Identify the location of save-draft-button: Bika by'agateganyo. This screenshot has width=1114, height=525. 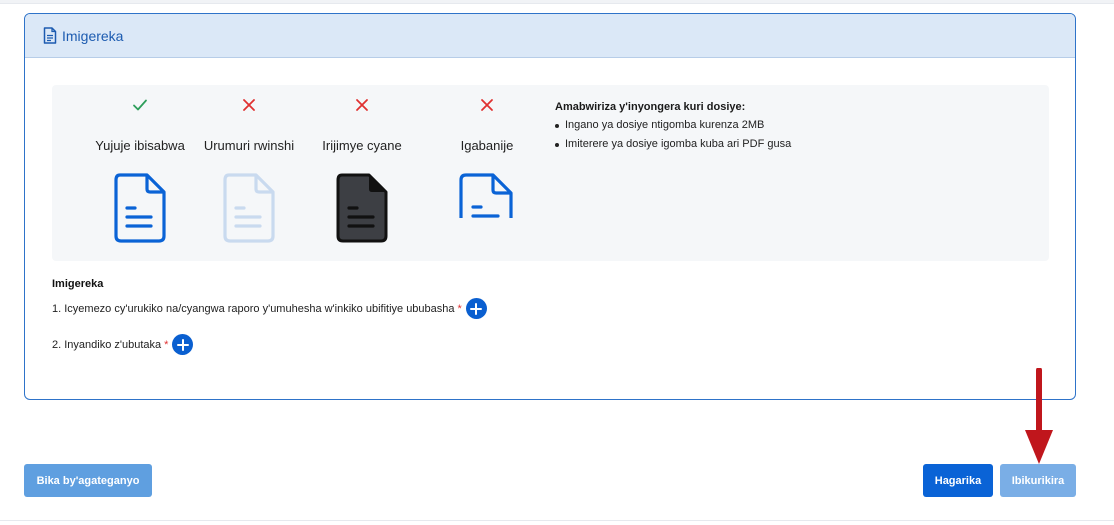
(88, 480).